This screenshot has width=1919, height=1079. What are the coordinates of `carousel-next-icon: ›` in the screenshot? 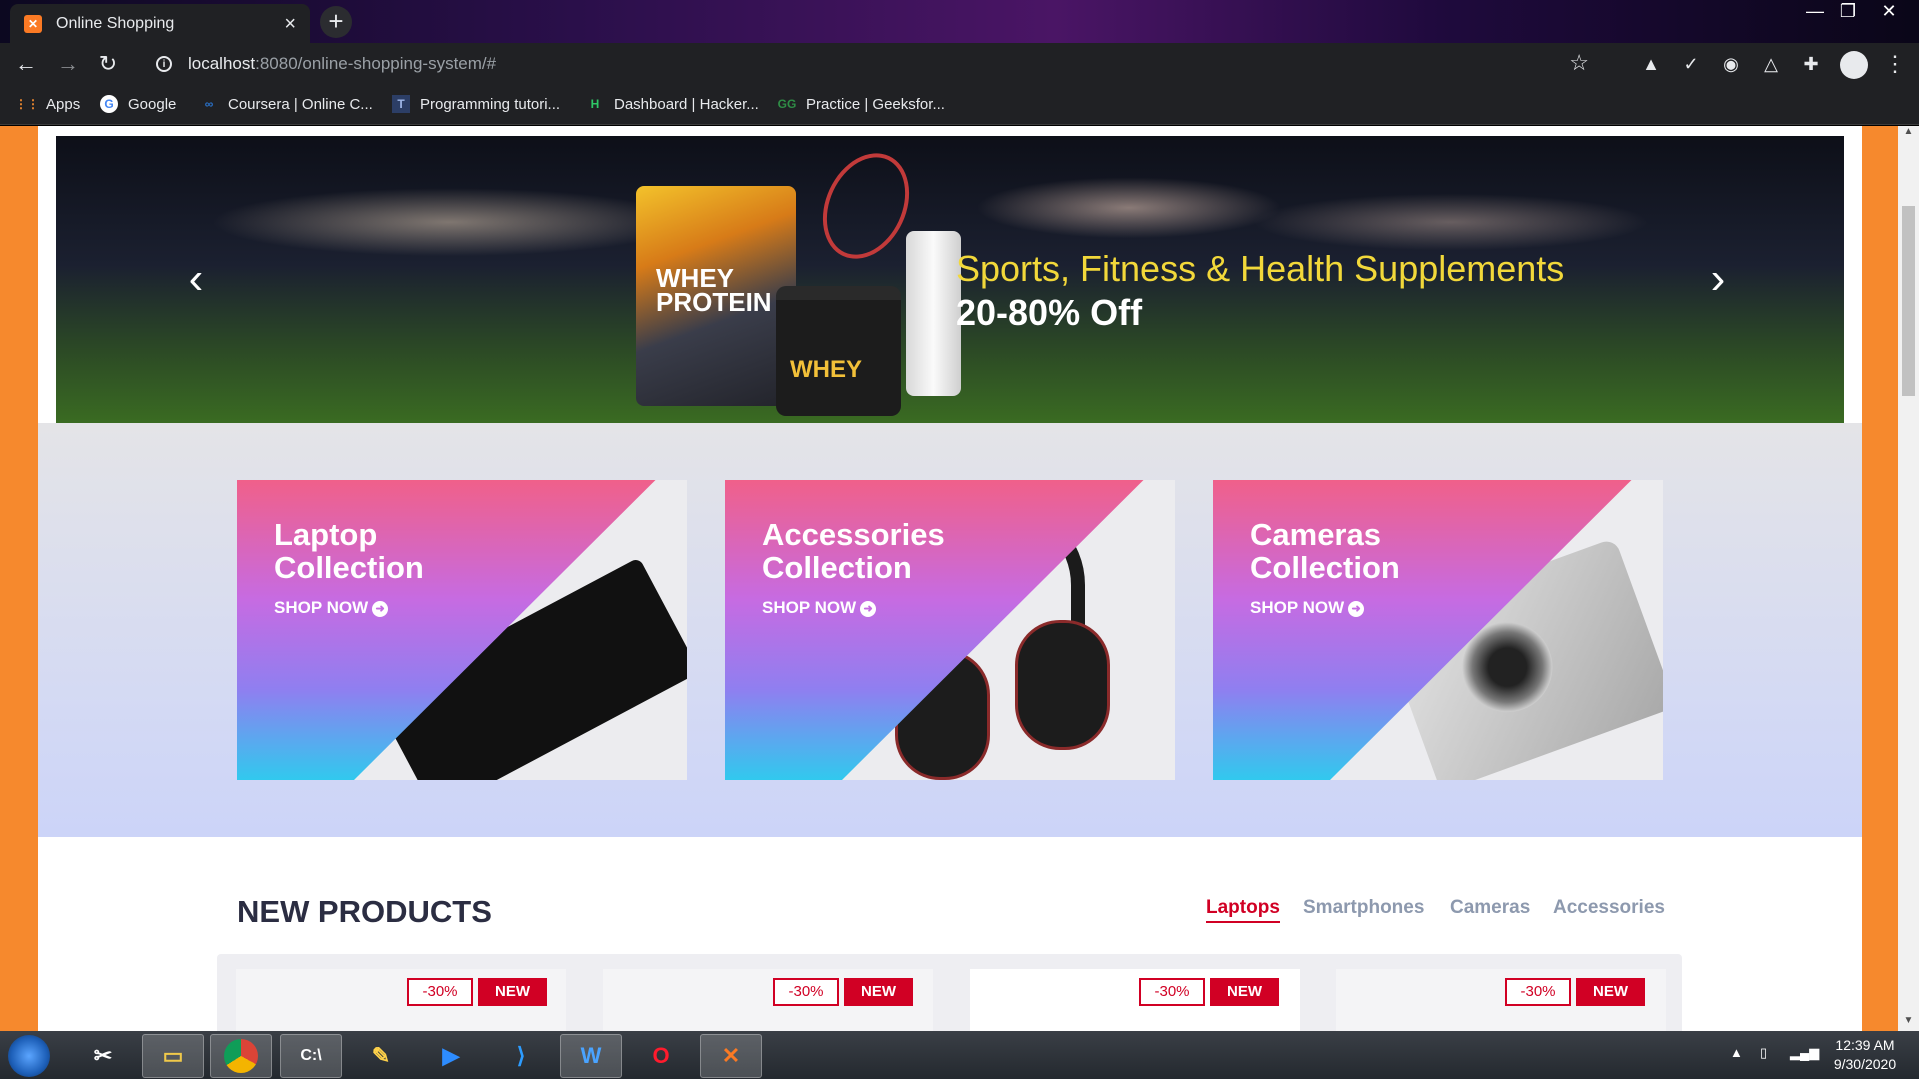 It's located at (1718, 279).